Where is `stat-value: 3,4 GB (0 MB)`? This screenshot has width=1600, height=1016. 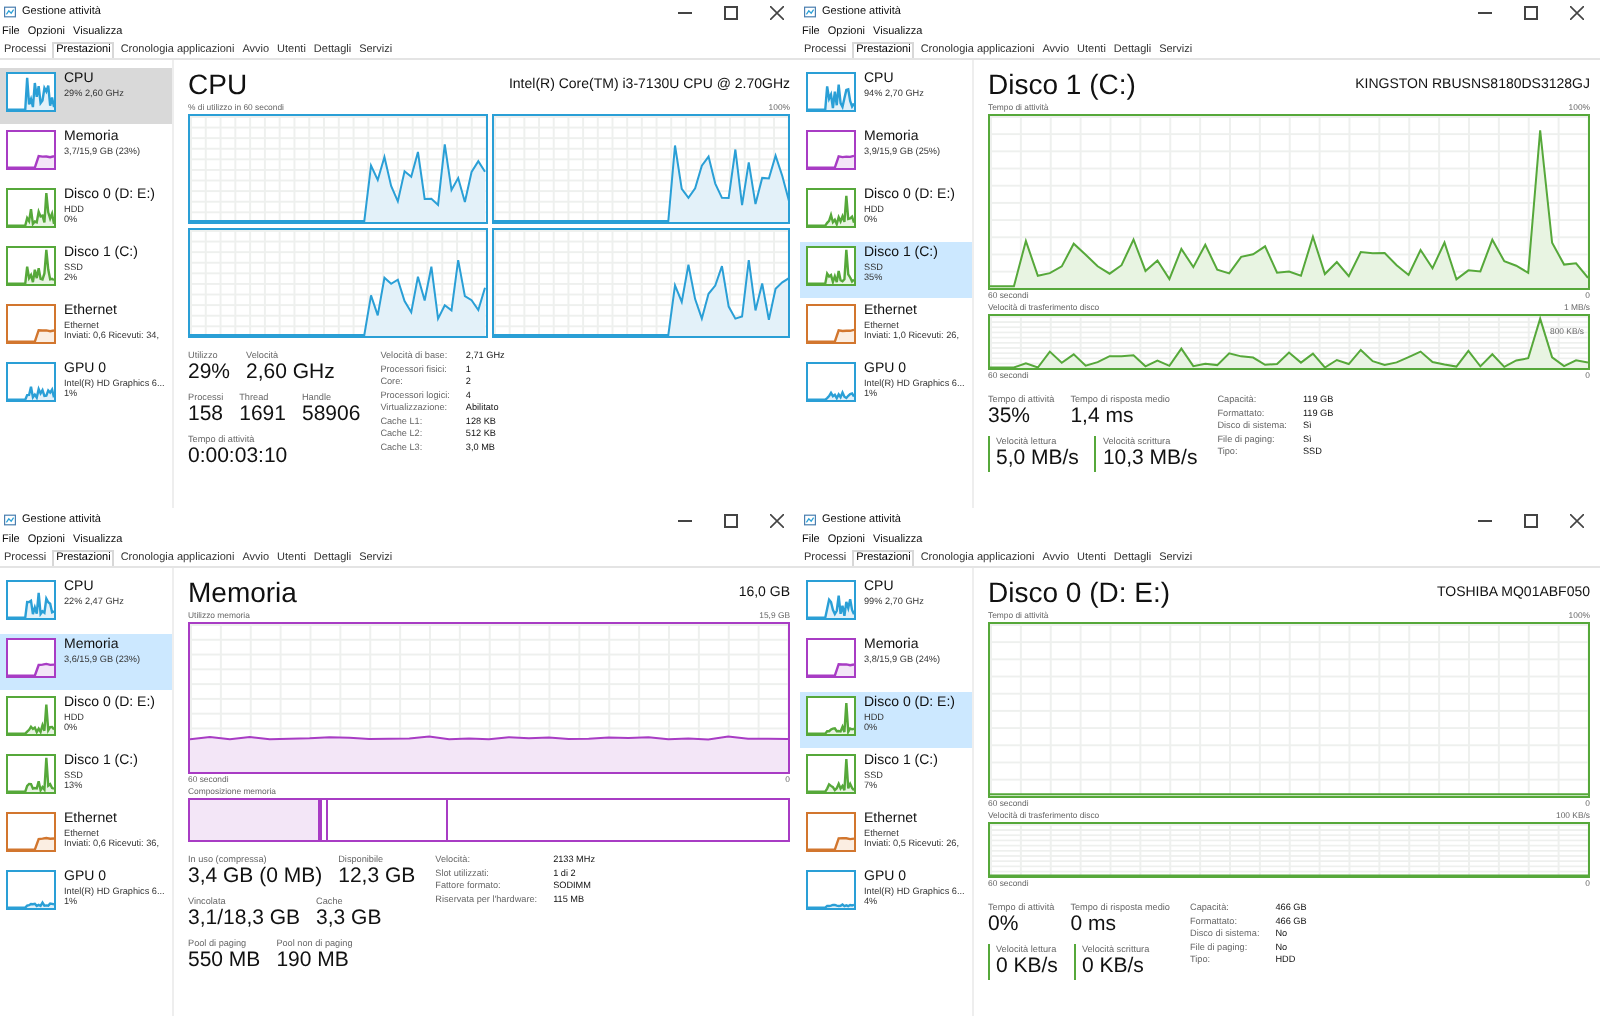 stat-value: 3,4 GB (0 MB) is located at coordinates (255, 877).